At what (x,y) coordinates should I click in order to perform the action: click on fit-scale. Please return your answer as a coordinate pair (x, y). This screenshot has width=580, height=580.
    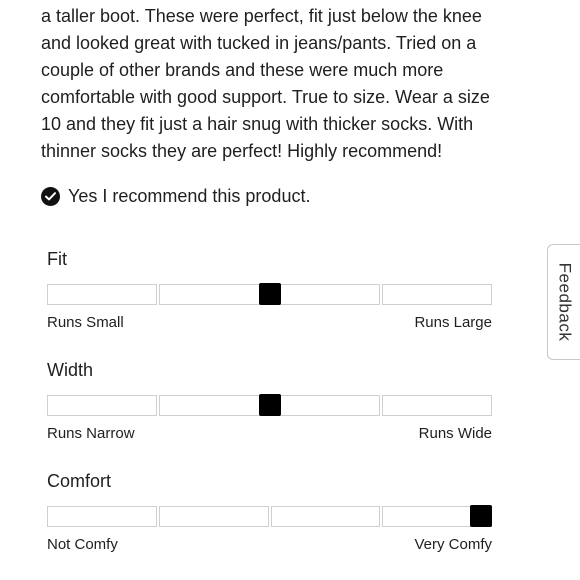
    Looking at the image, I should click on (269, 294).